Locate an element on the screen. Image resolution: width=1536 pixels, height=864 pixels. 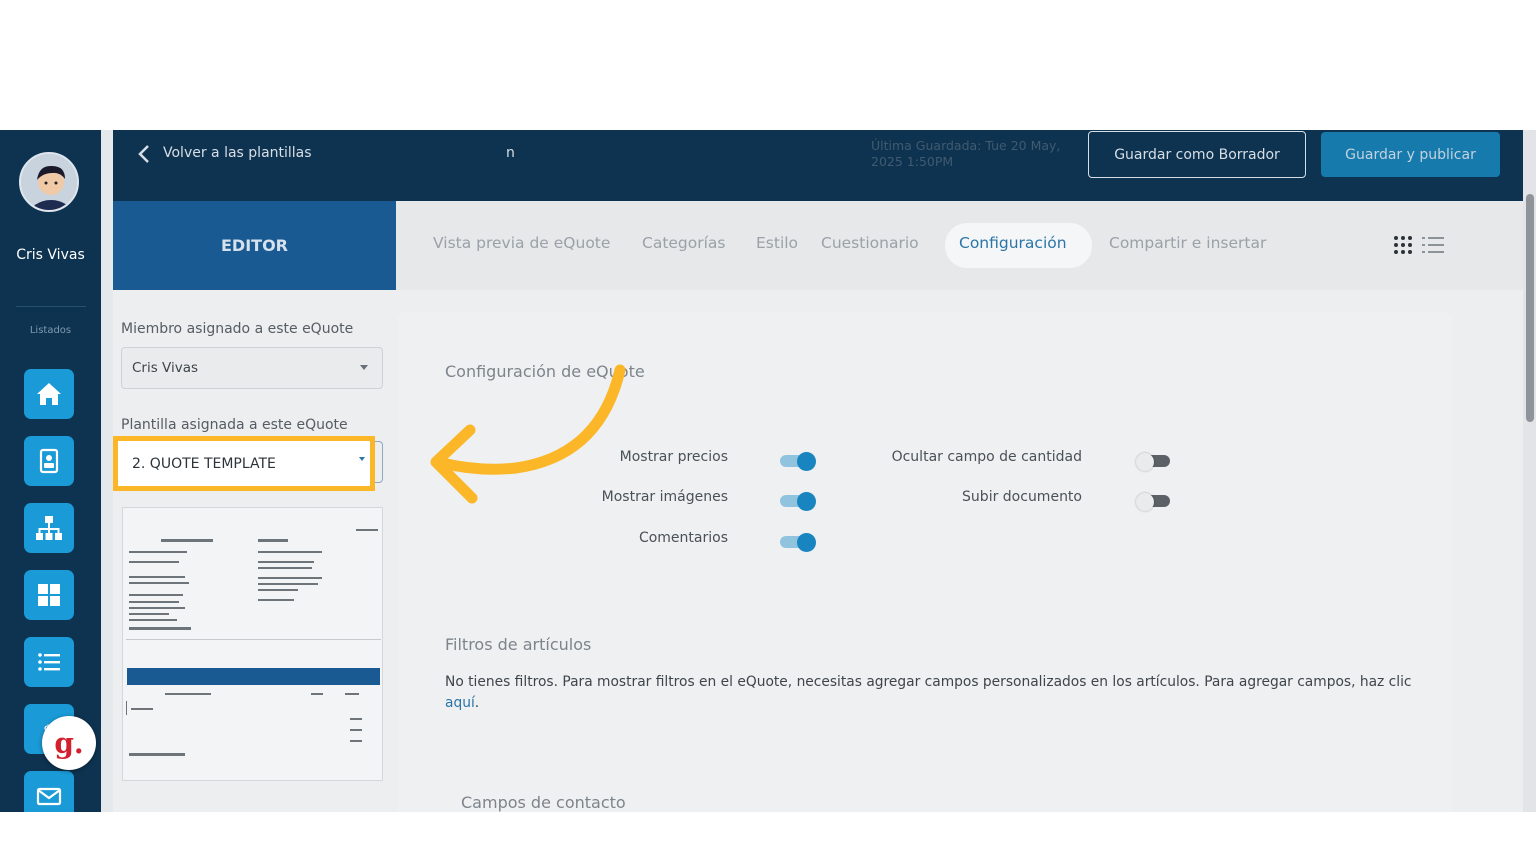
avatar is located at coordinates (49, 182).